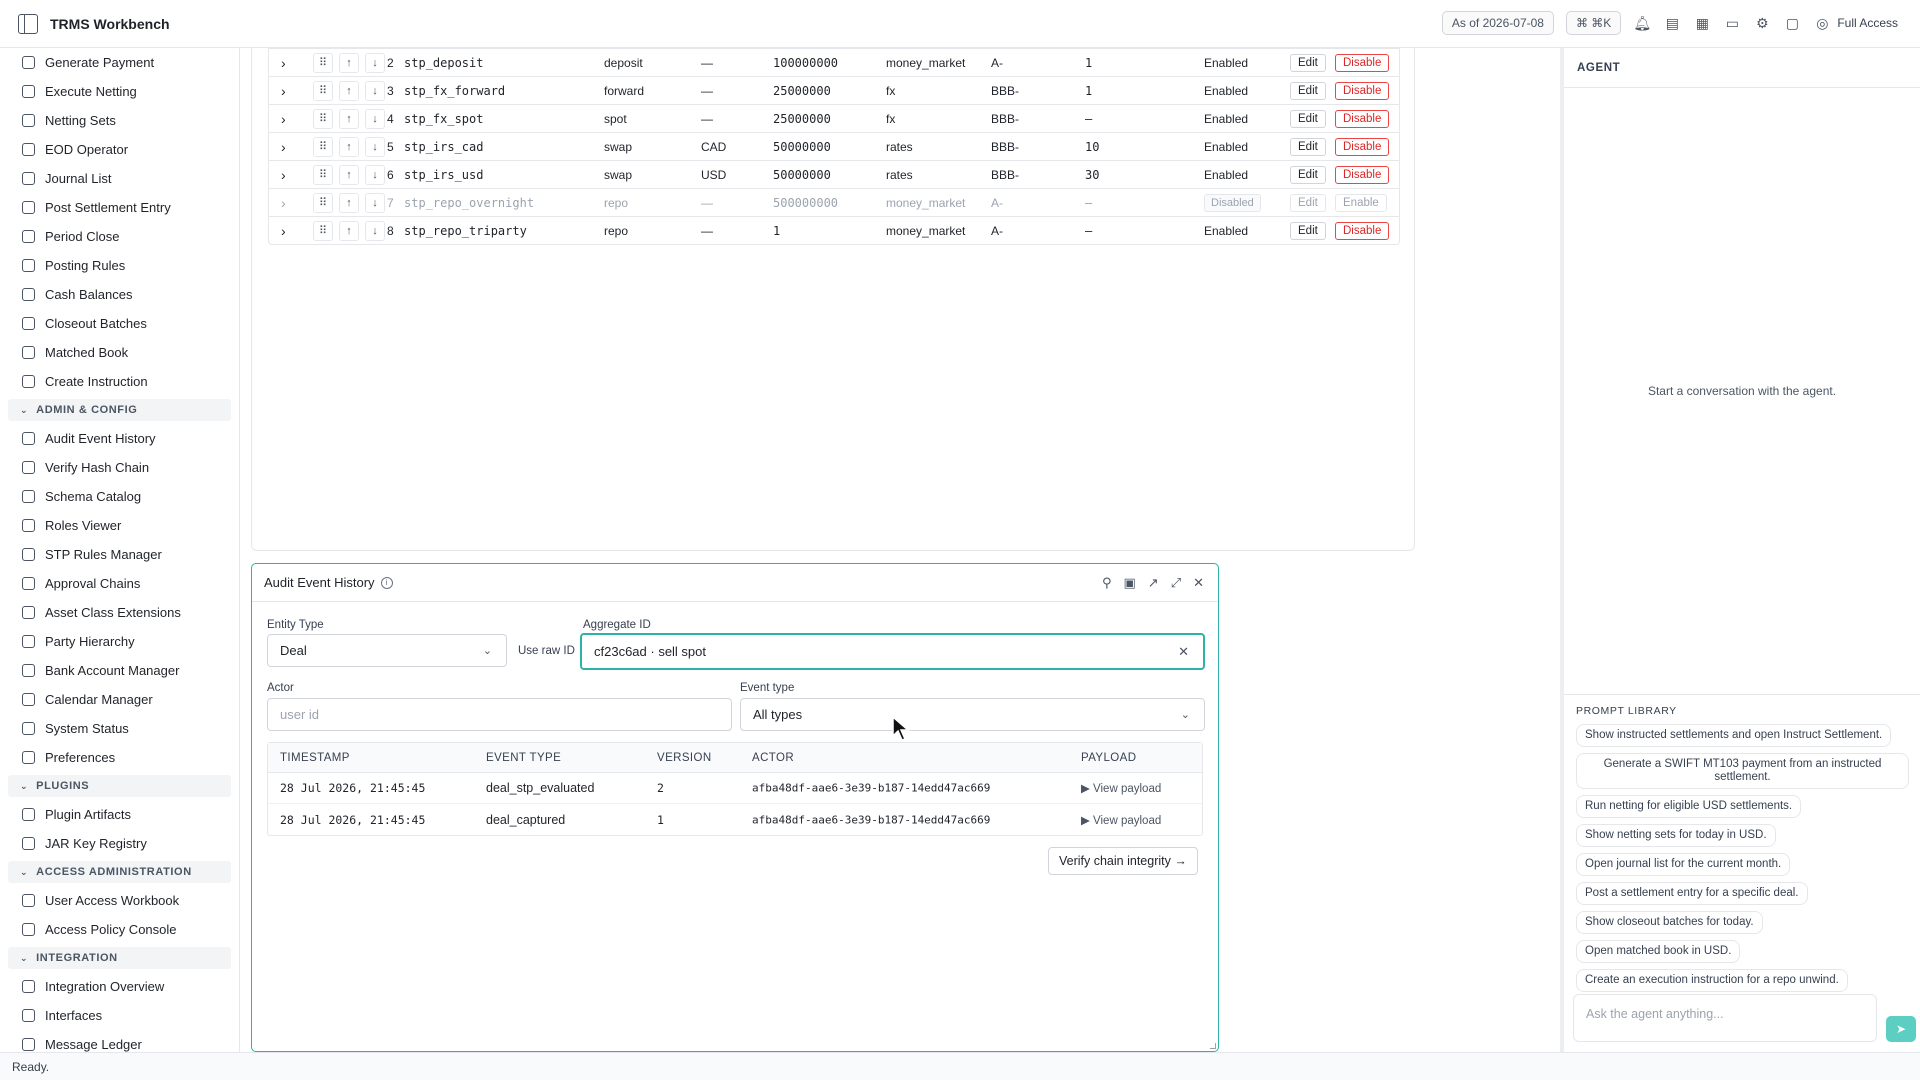  What do you see at coordinates (1361, 202) in the screenshot?
I see `enable-button: Enable` at bounding box center [1361, 202].